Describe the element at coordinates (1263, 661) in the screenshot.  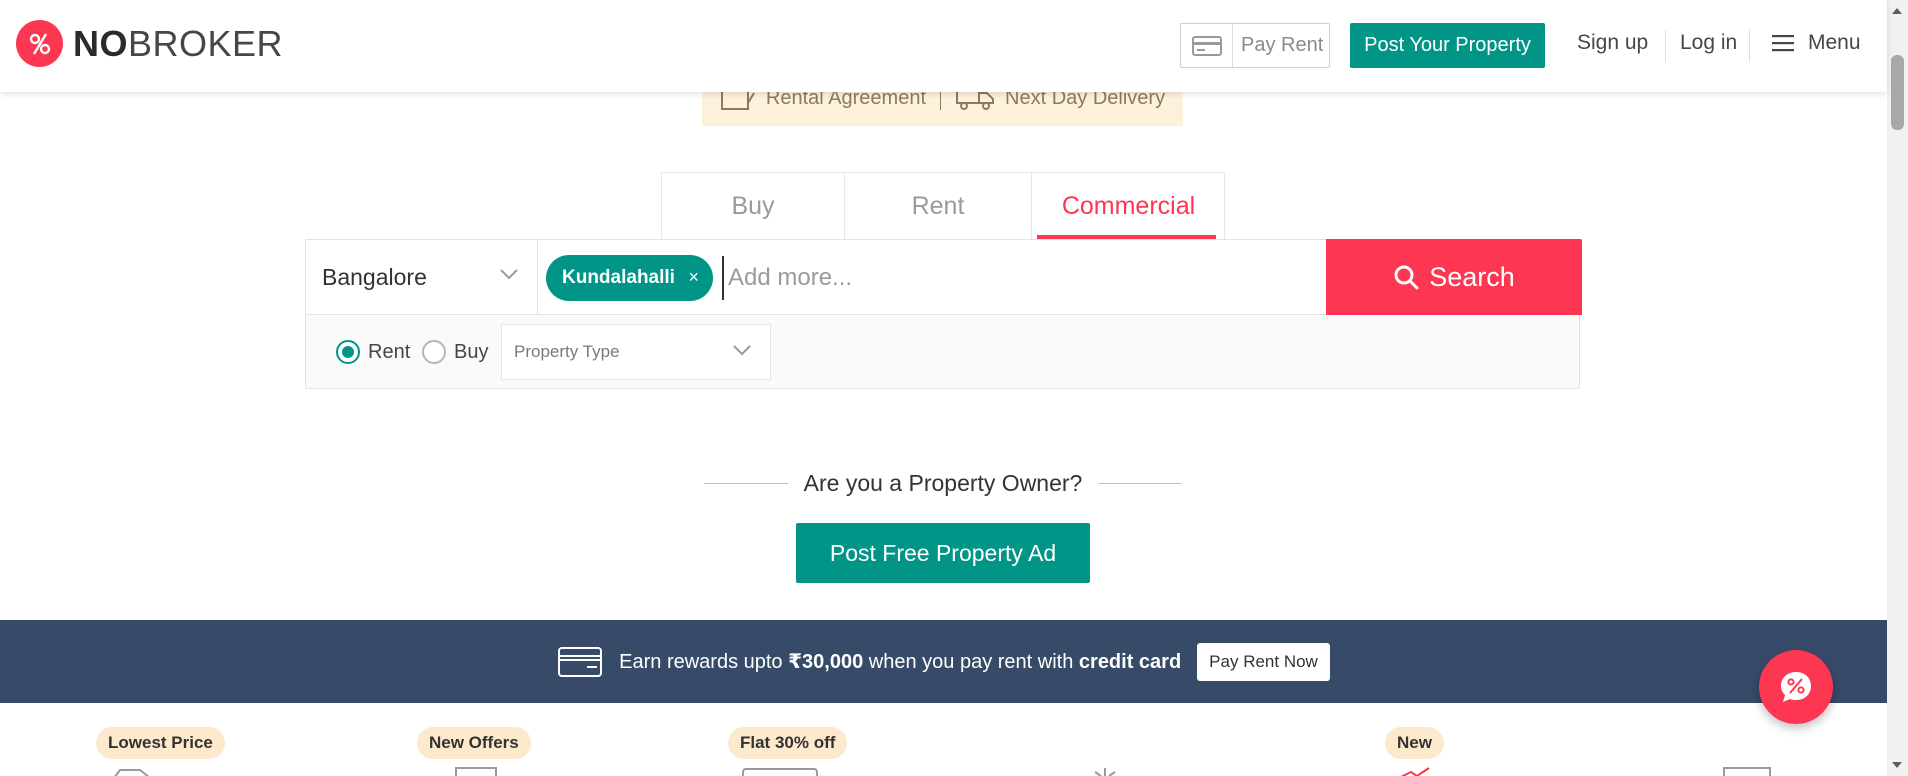
I see `pay-rent-now-button: Pay Rent Now` at that location.